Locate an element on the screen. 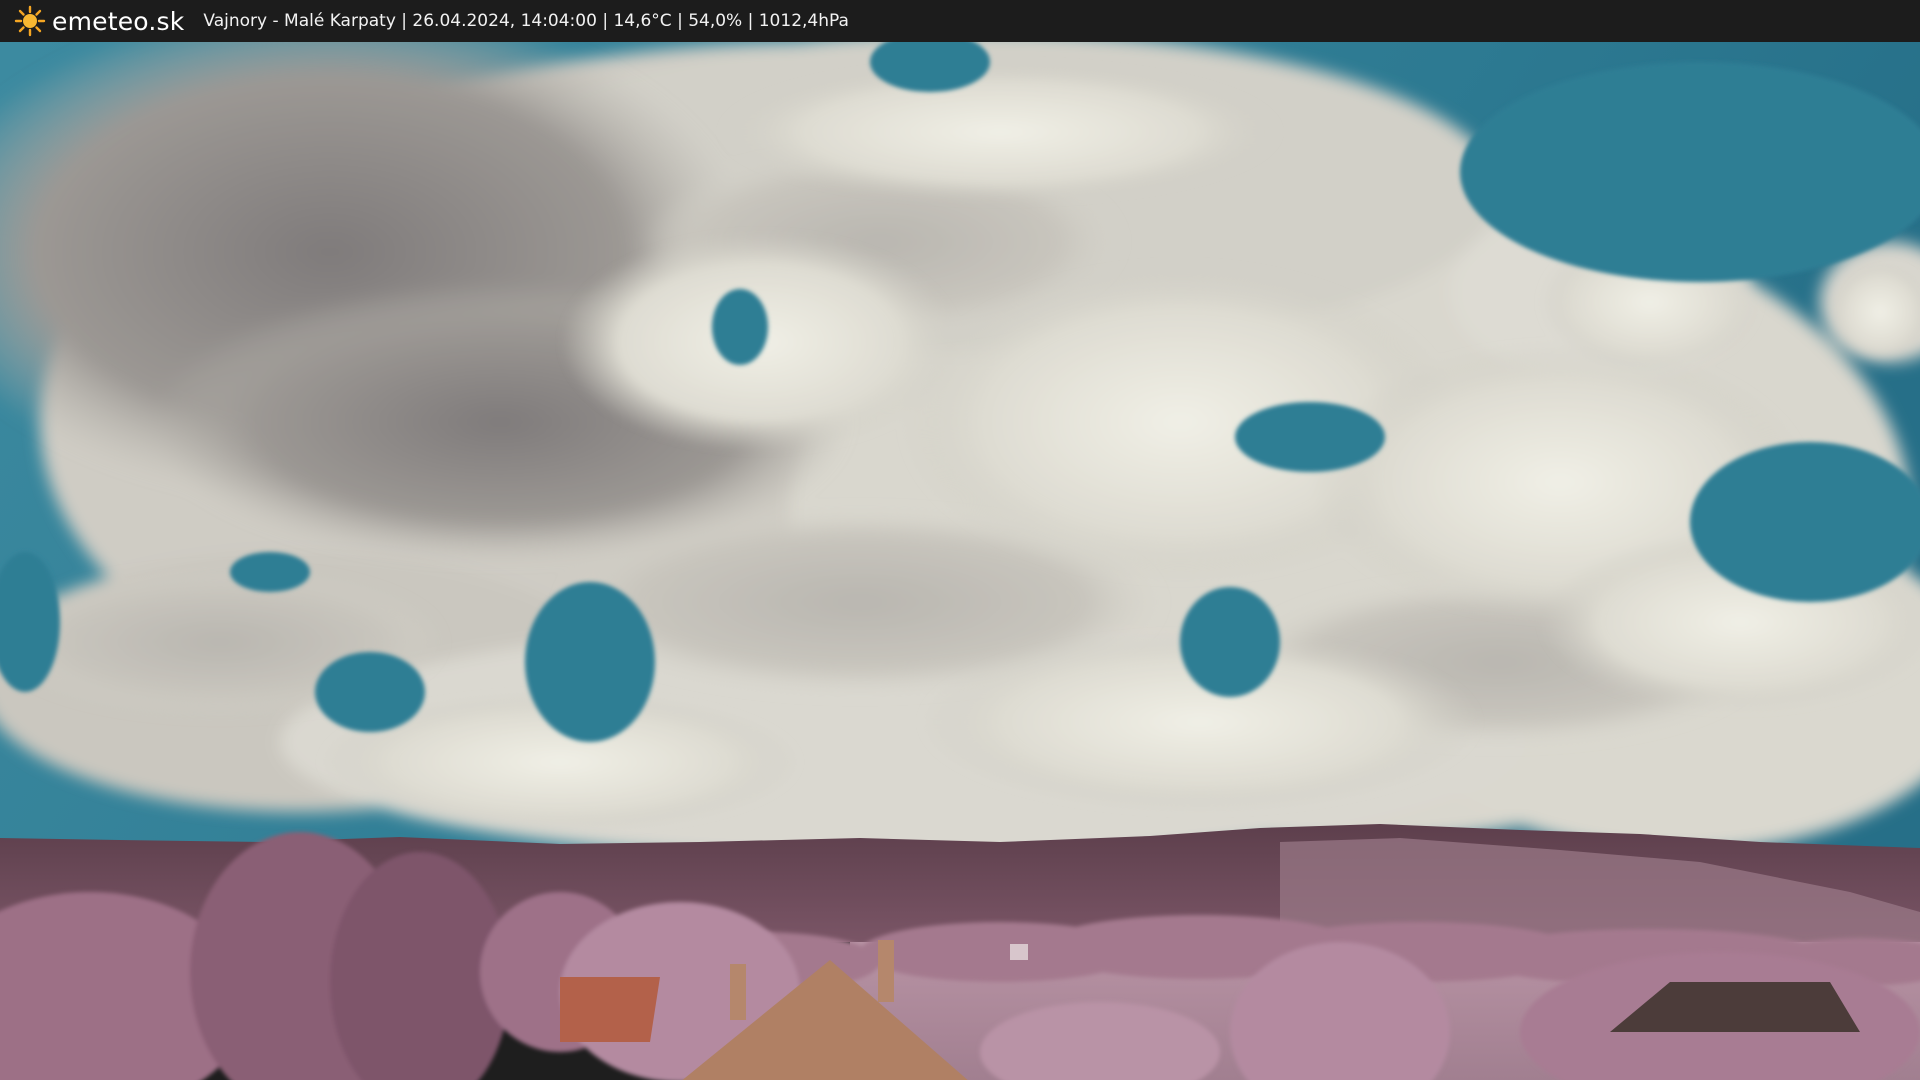 This screenshot has width=1920, height=1080. site-logo: emeteo.sk is located at coordinates (99, 21).